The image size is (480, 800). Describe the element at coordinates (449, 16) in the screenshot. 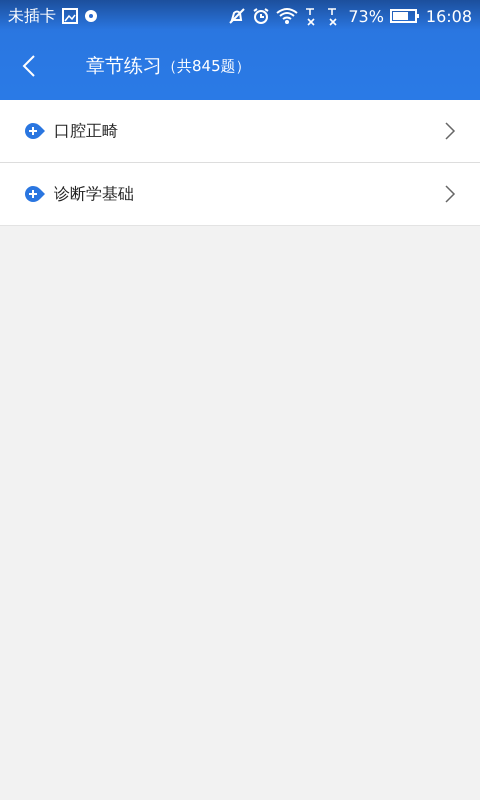

I see `clock-time: 16:08` at that location.